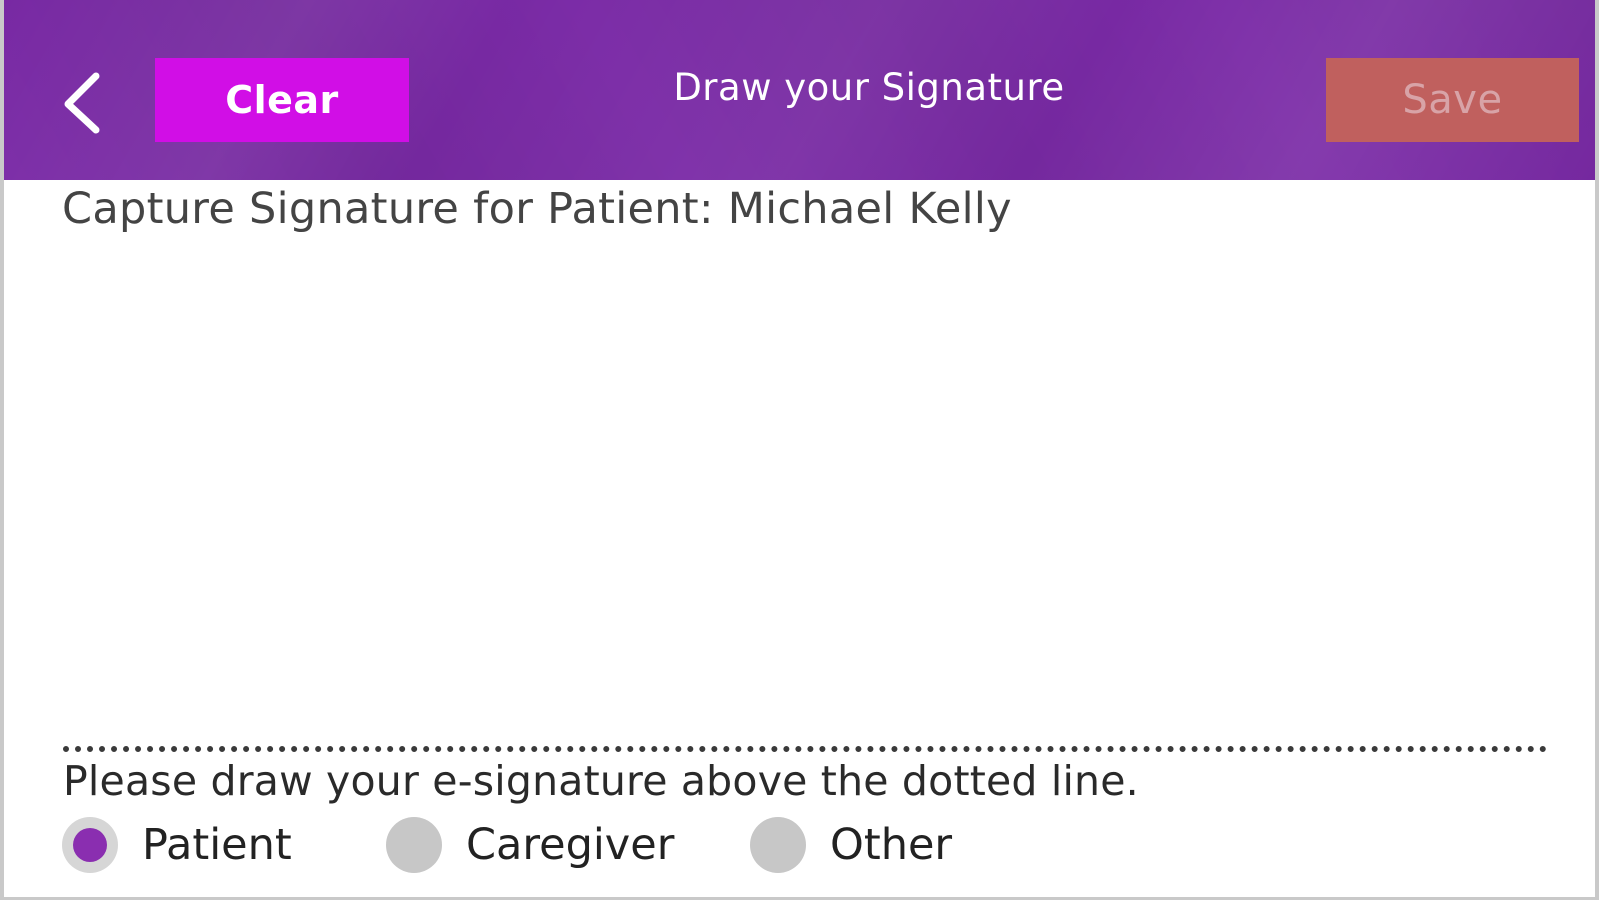 This screenshot has height=900, width=1599. Describe the element at coordinates (891, 845) in the screenshot. I see `role-label-other: Other` at that location.